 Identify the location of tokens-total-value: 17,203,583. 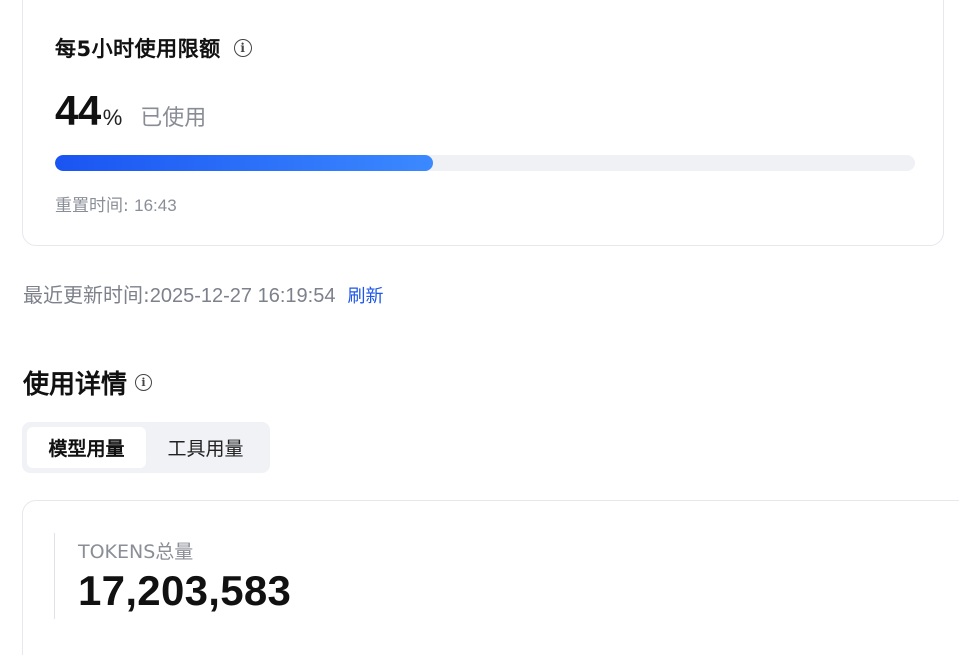
(185, 590).